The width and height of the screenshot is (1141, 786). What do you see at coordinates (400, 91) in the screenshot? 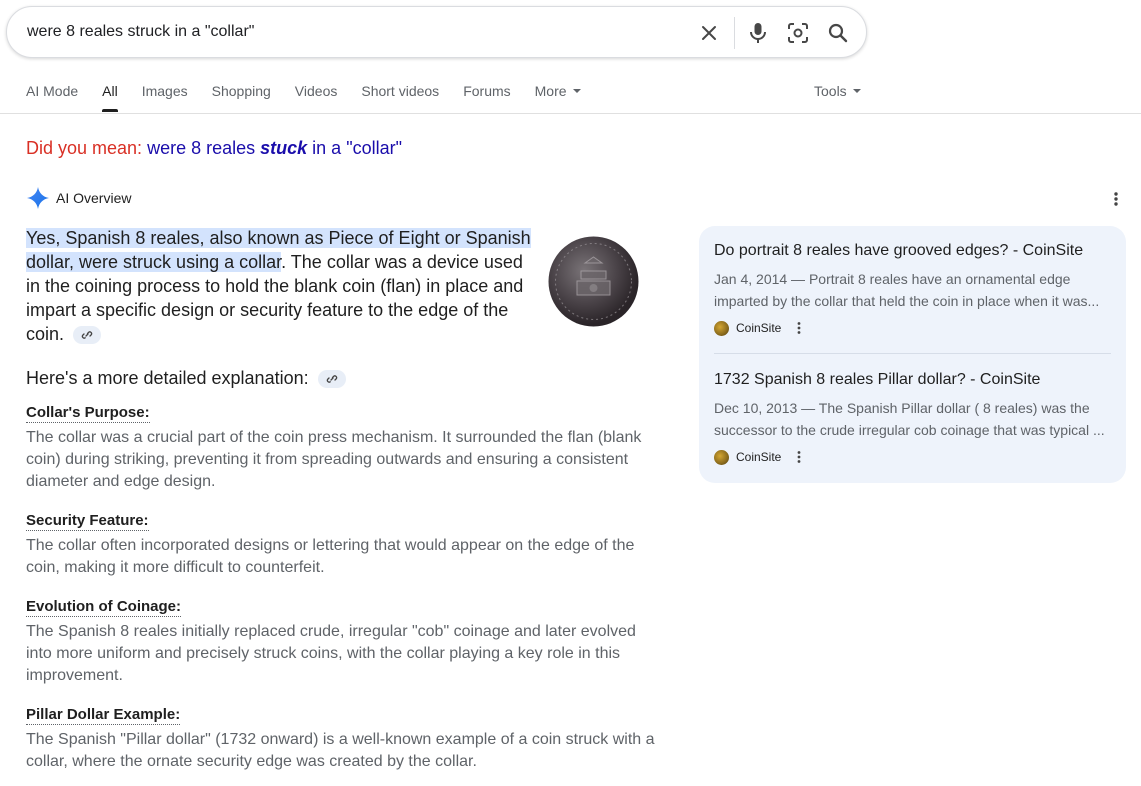
I see `tab-label: Short videos` at bounding box center [400, 91].